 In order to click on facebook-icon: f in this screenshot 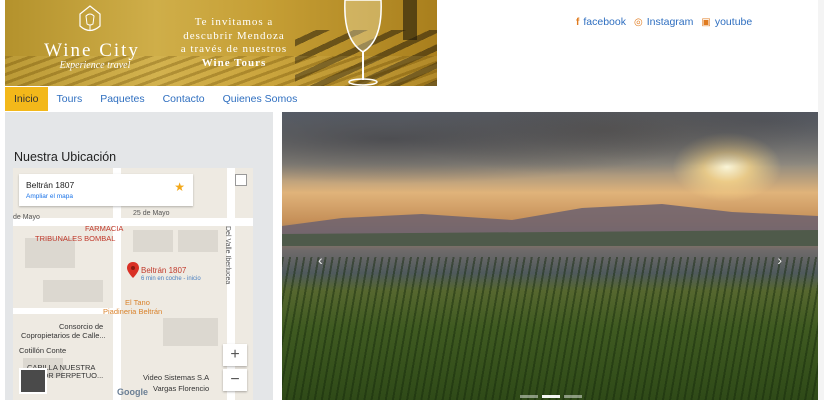, I will do `click(578, 22)`.